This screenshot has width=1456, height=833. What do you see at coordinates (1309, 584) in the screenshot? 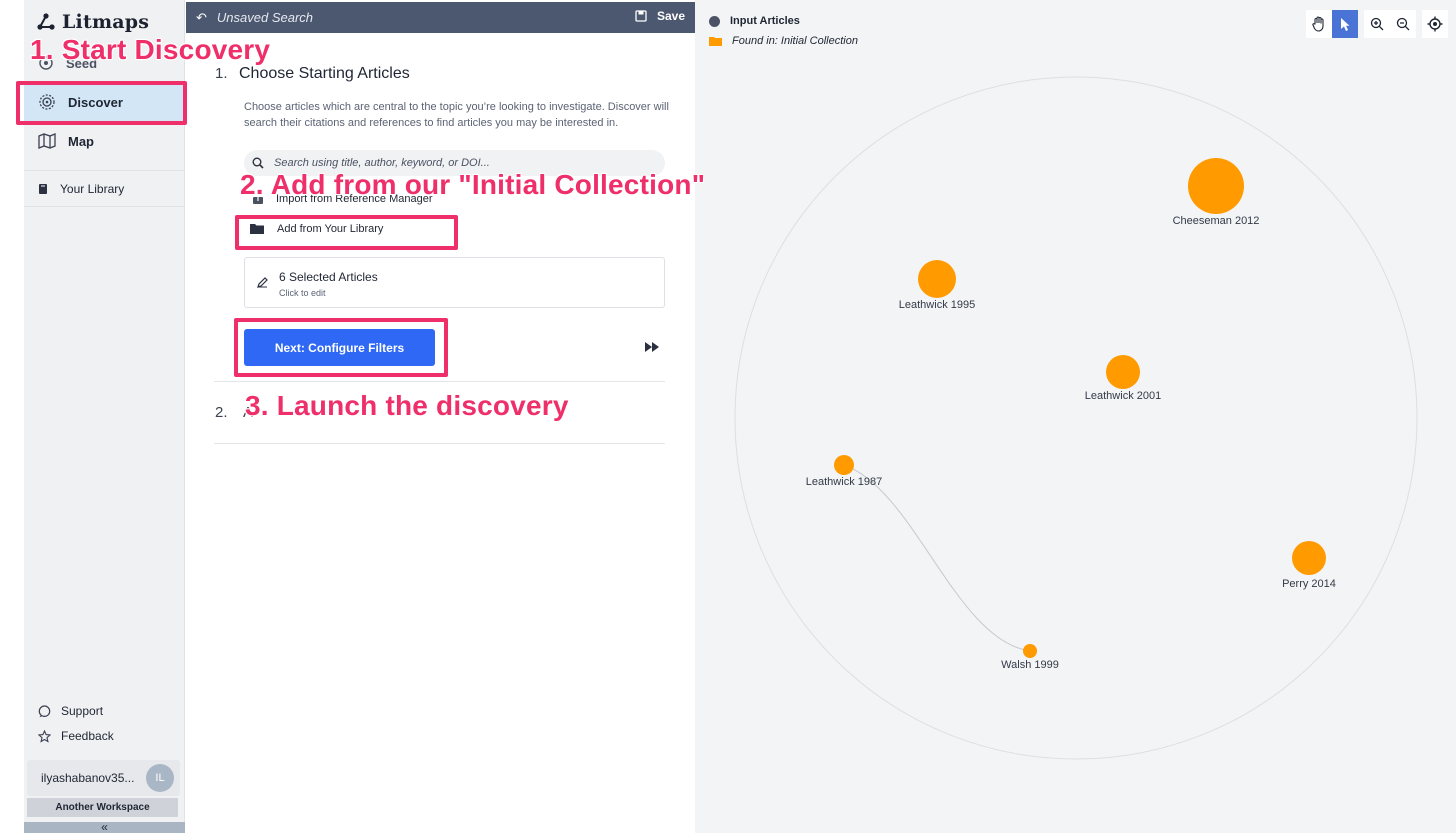
I see `node-label: Perry 2014` at bounding box center [1309, 584].